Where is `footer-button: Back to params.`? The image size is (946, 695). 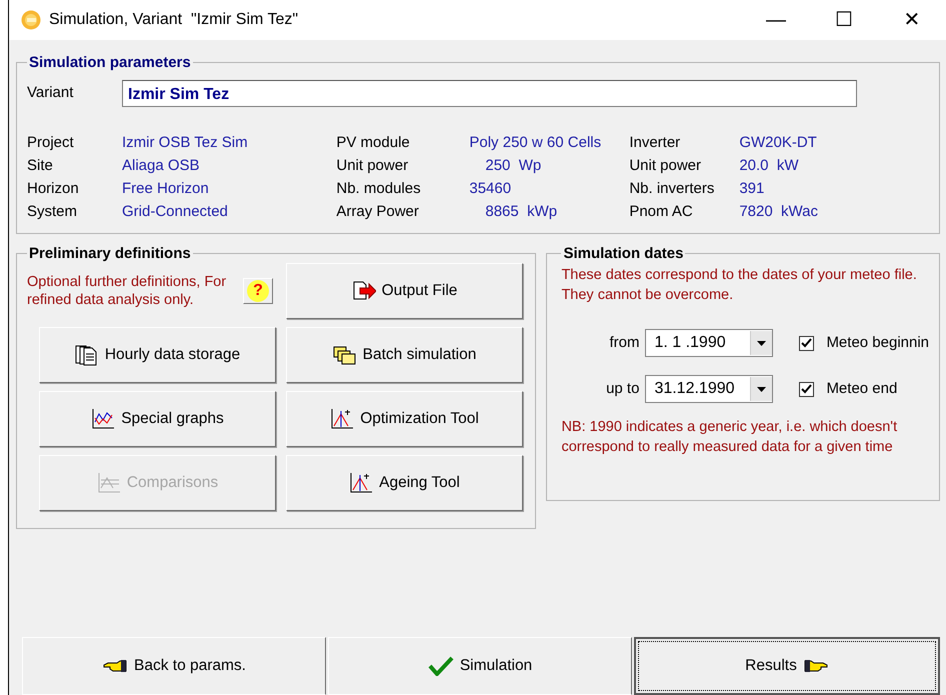 footer-button: Back to params. is located at coordinates (174, 666).